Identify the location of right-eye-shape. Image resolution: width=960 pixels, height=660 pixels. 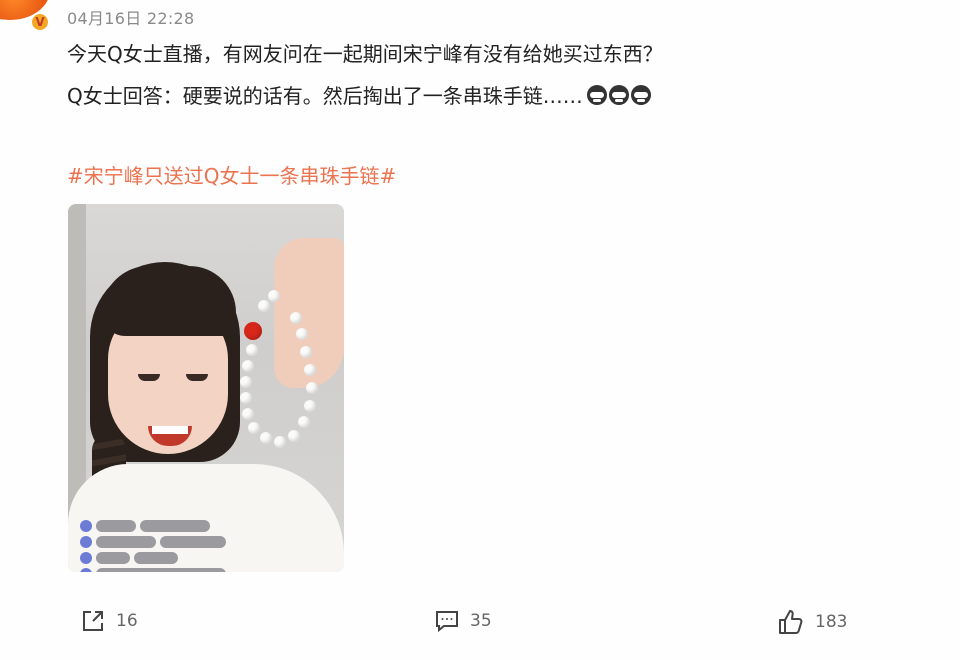
(197, 377).